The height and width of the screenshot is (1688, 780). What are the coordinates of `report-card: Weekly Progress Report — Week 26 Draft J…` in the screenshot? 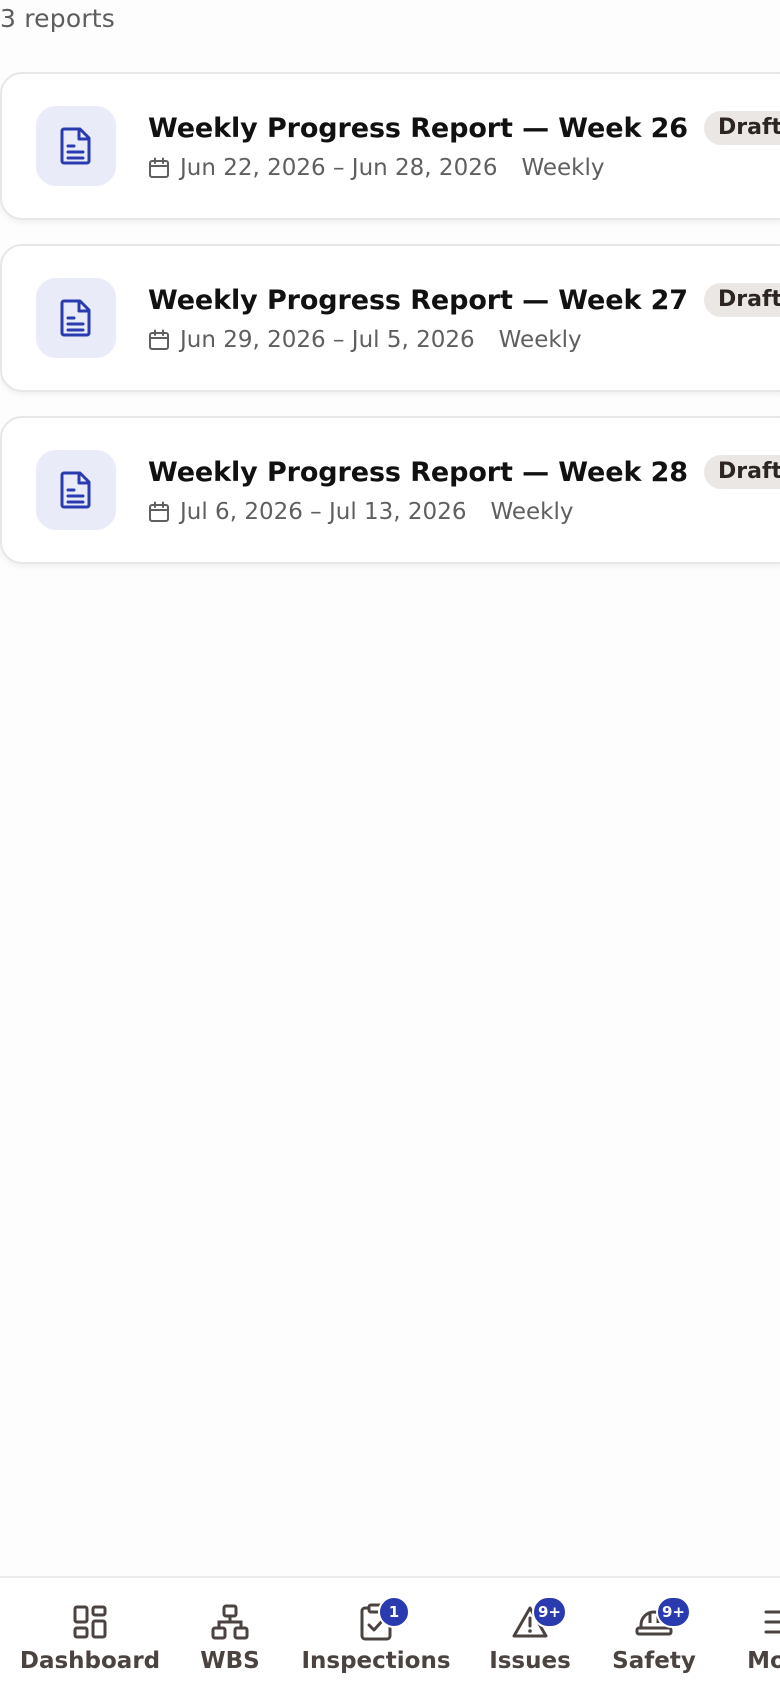 It's located at (390, 146).